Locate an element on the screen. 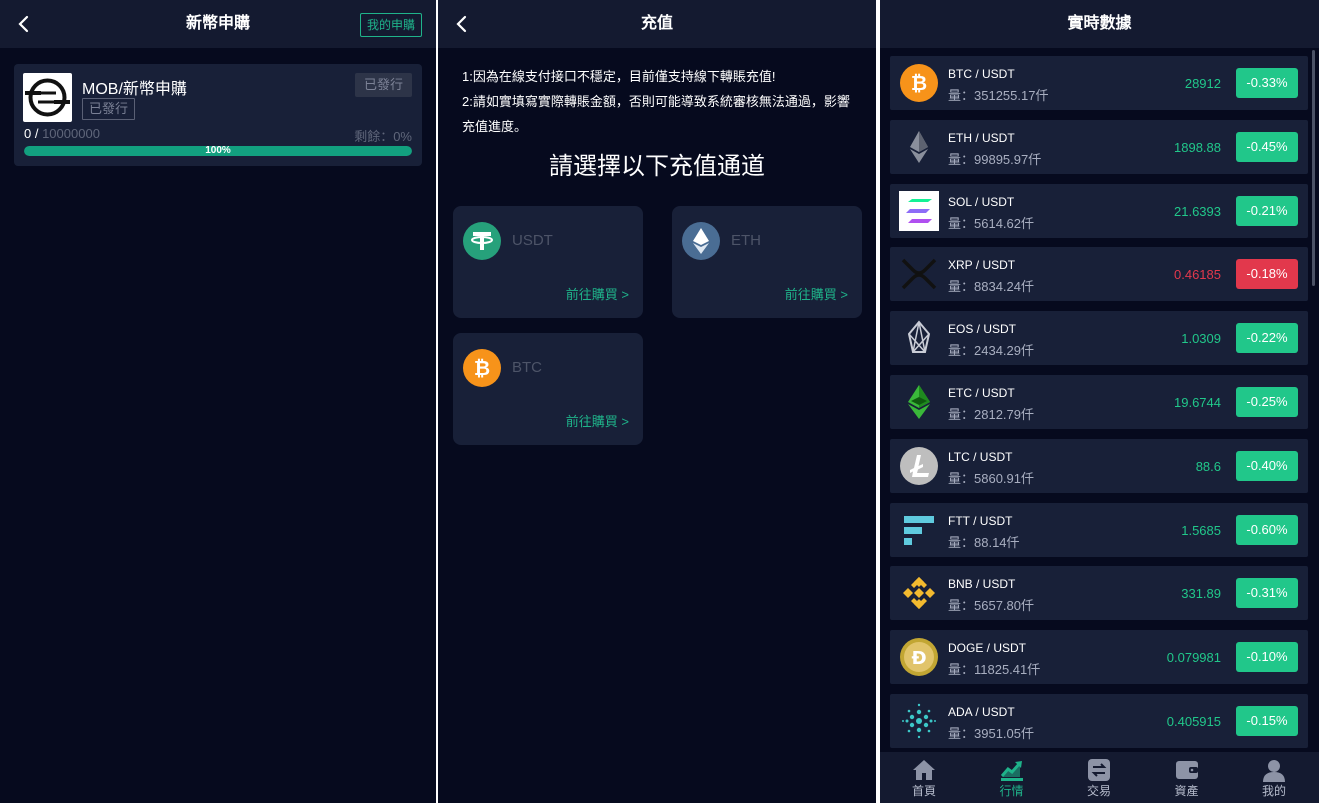 Image resolution: width=1319 pixels, height=803 pixels. change-badge: -0.18% is located at coordinates (1267, 274).